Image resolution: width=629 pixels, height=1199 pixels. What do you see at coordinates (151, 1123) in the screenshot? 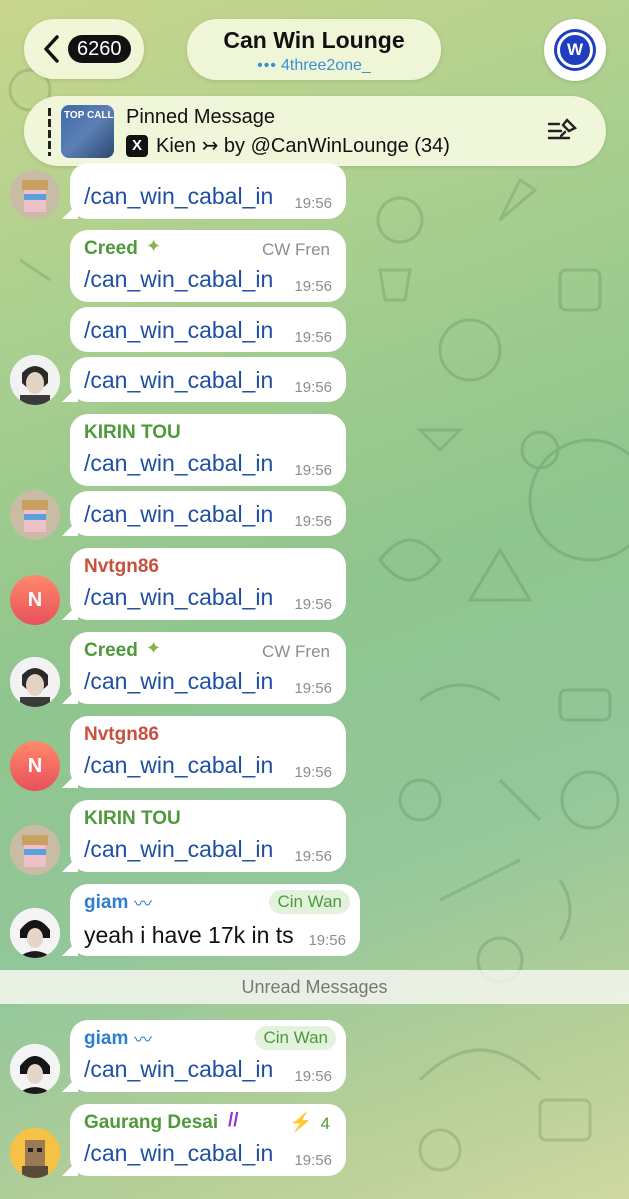
I see `sender-name: Gaurang Desai` at bounding box center [151, 1123].